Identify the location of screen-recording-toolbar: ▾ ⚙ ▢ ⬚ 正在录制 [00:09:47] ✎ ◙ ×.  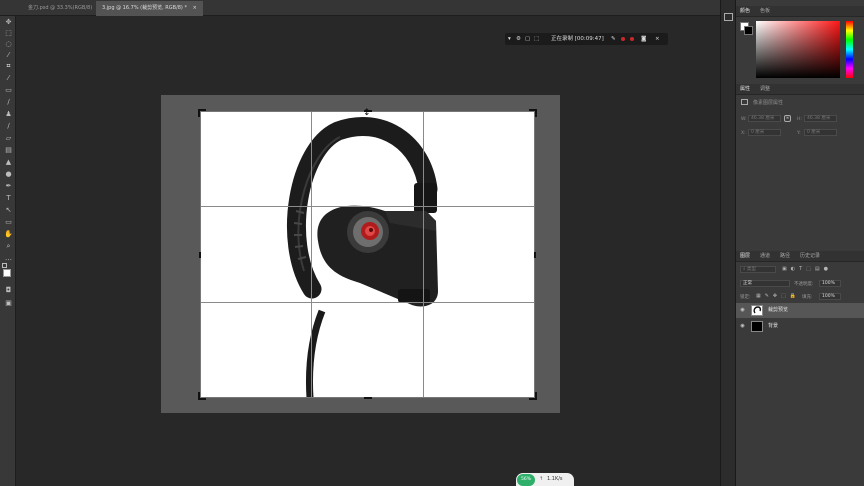
(586, 39).